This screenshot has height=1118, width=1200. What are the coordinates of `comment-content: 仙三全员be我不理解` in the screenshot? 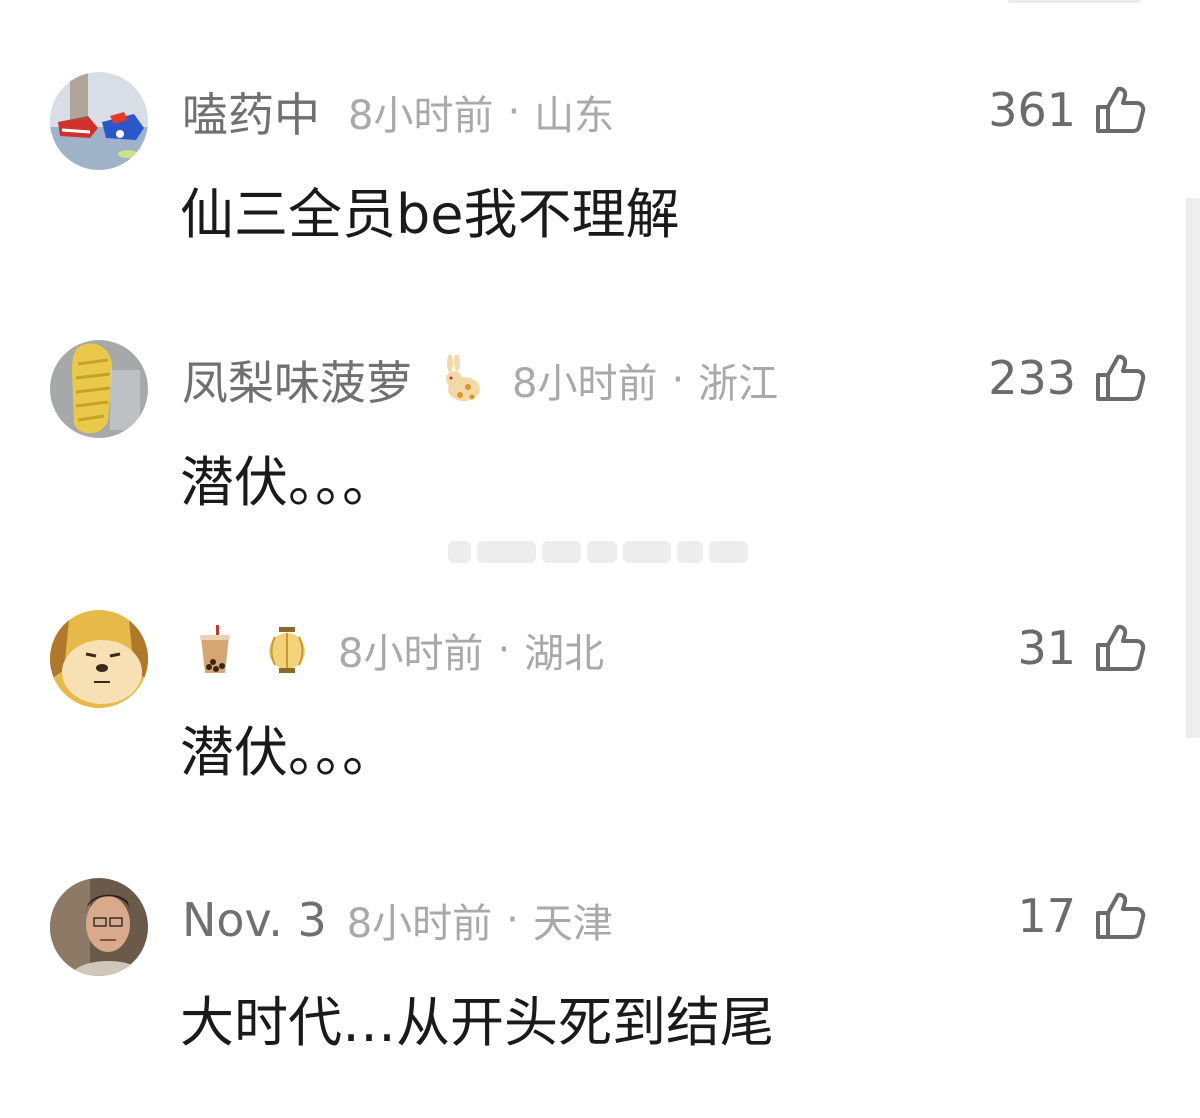 It's located at (430, 214).